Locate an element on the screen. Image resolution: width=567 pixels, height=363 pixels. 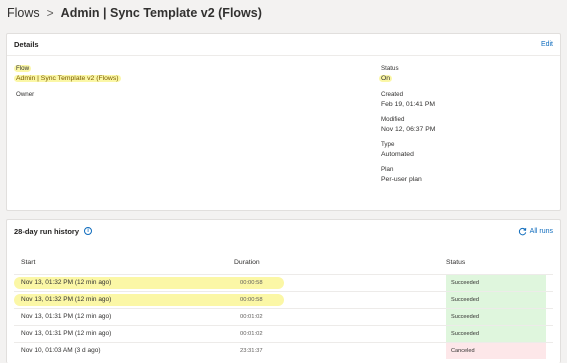
flow-label: Flow is located at coordinates (23, 68).